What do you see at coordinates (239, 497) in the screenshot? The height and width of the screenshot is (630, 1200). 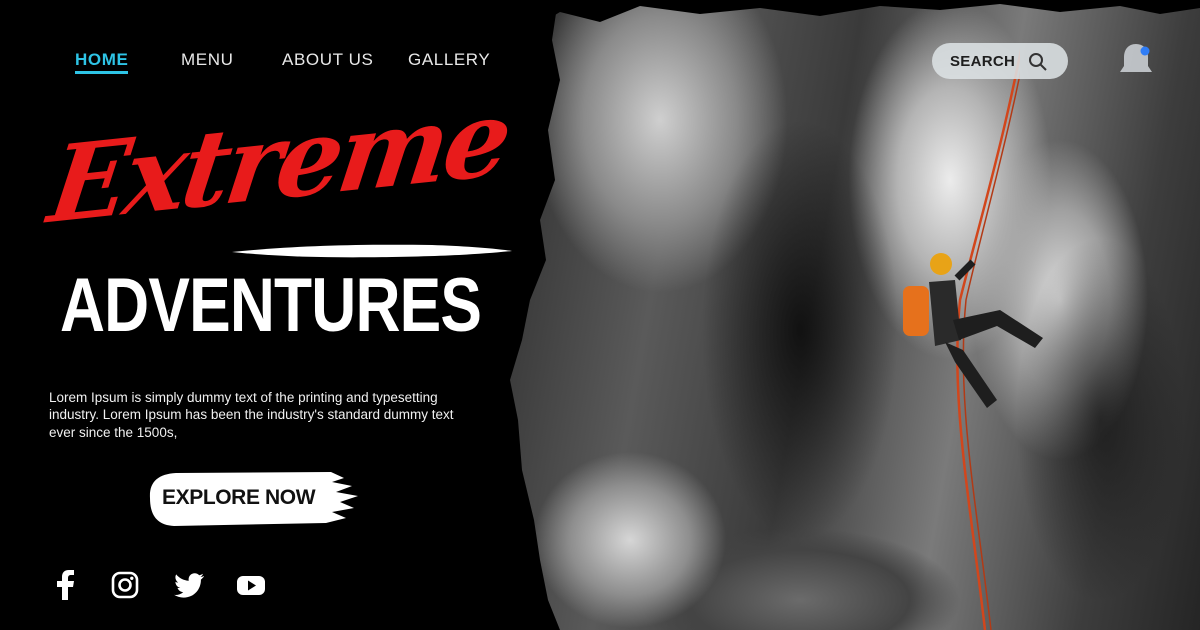 I see `explore-now-label: EXPLORE NOW` at bounding box center [239, 497].